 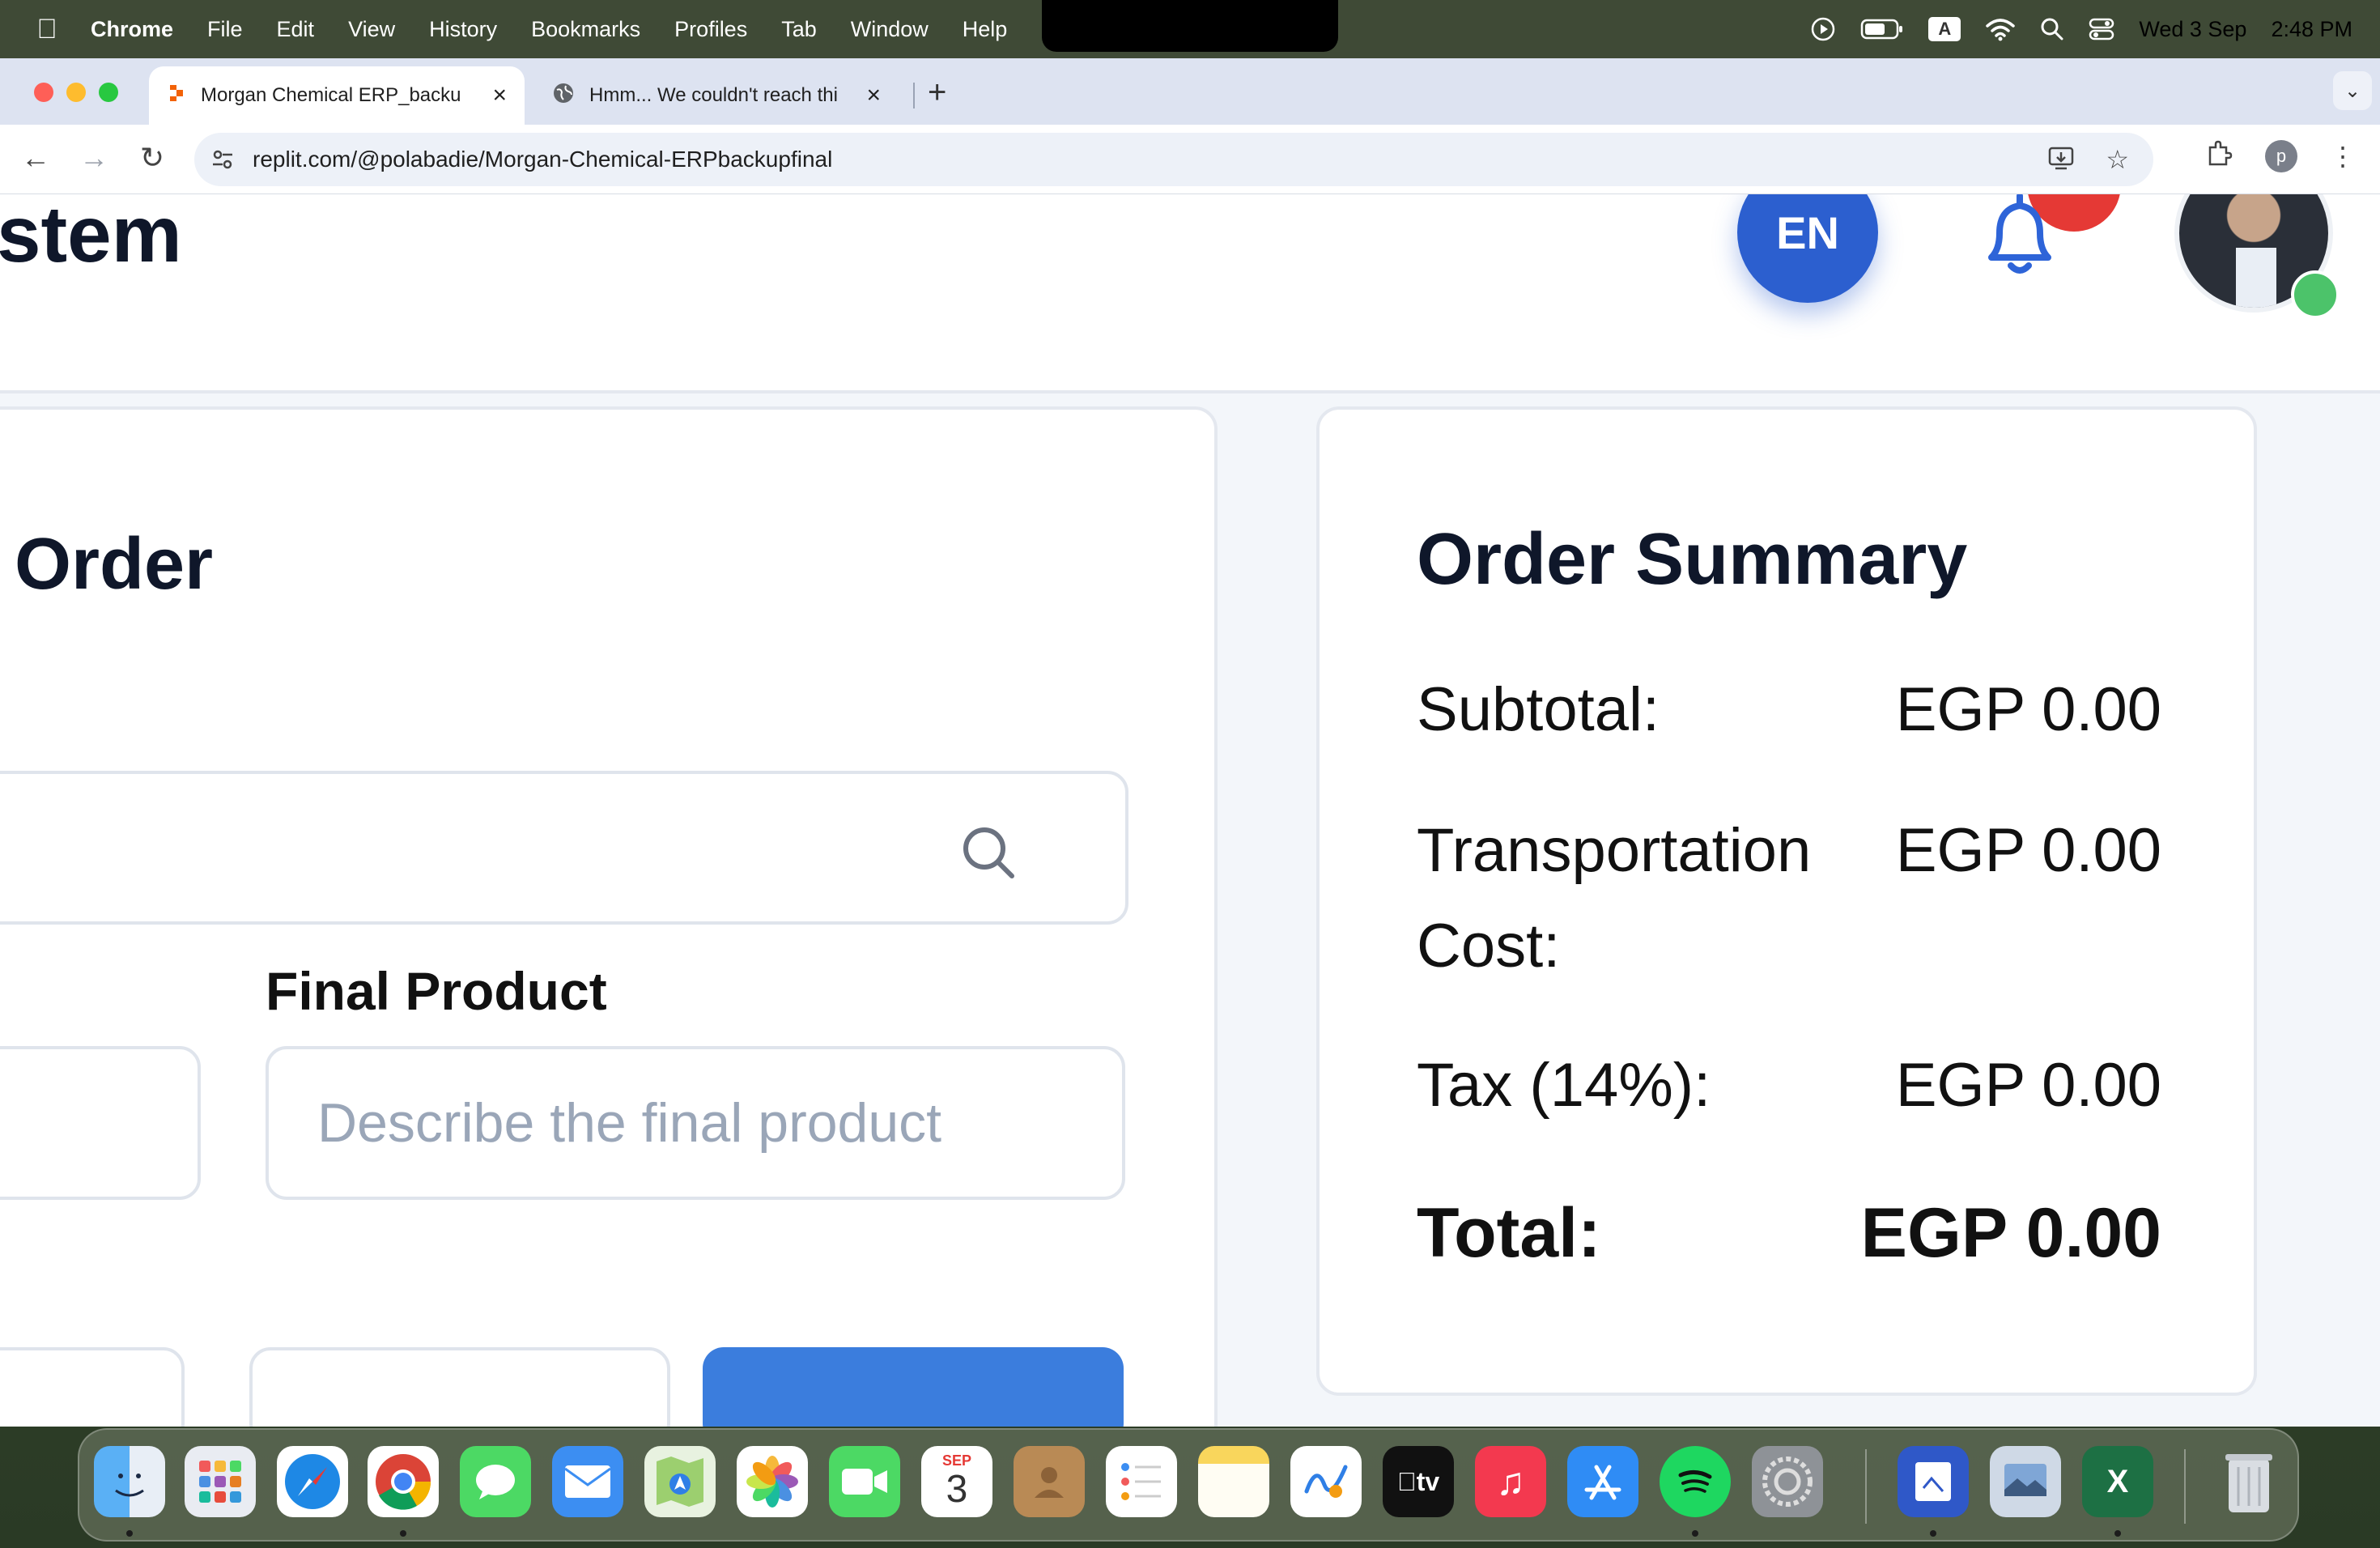 I want to click on new-tab-icon: +, so click(x=937, y=92).